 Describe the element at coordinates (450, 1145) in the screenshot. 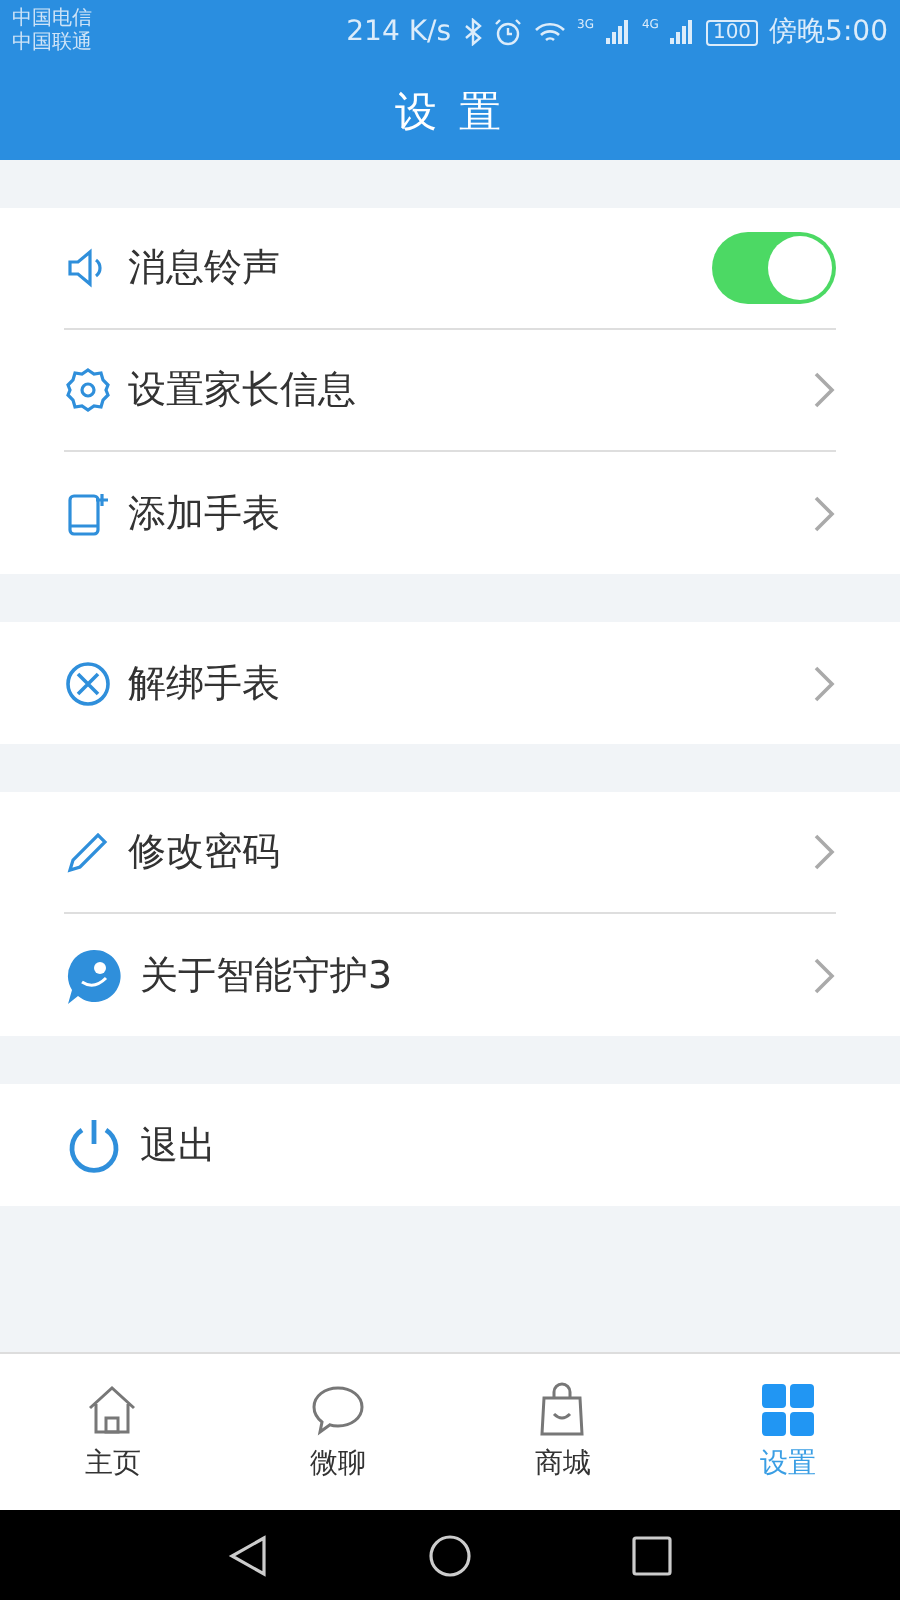

I see `settings-row: 退出` at that location.